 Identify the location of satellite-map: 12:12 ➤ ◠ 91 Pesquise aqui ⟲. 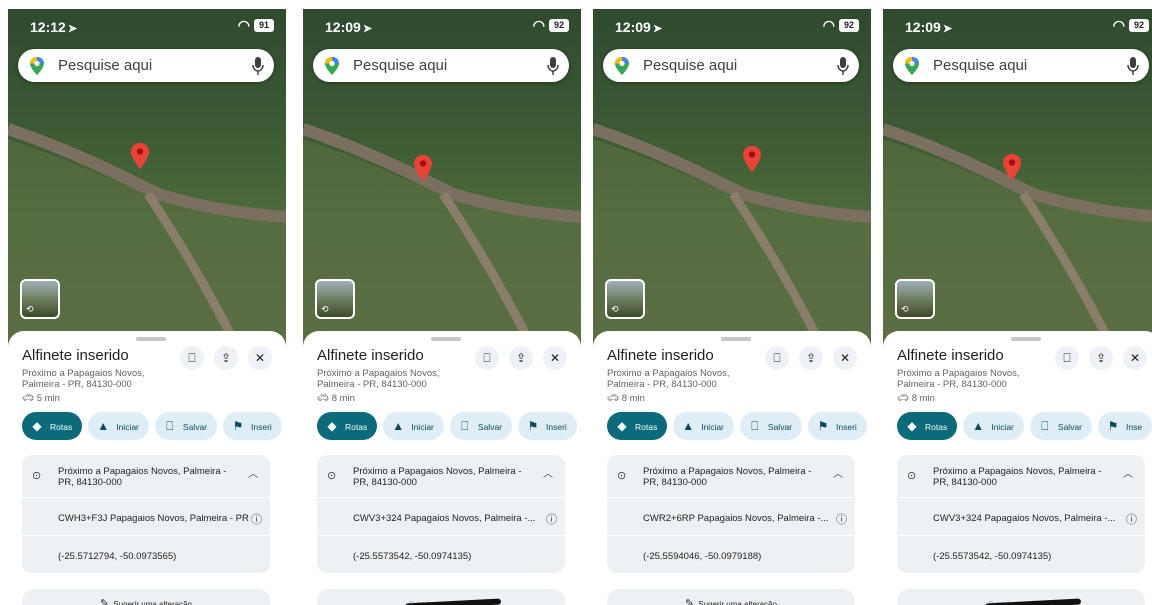
(147, 179).